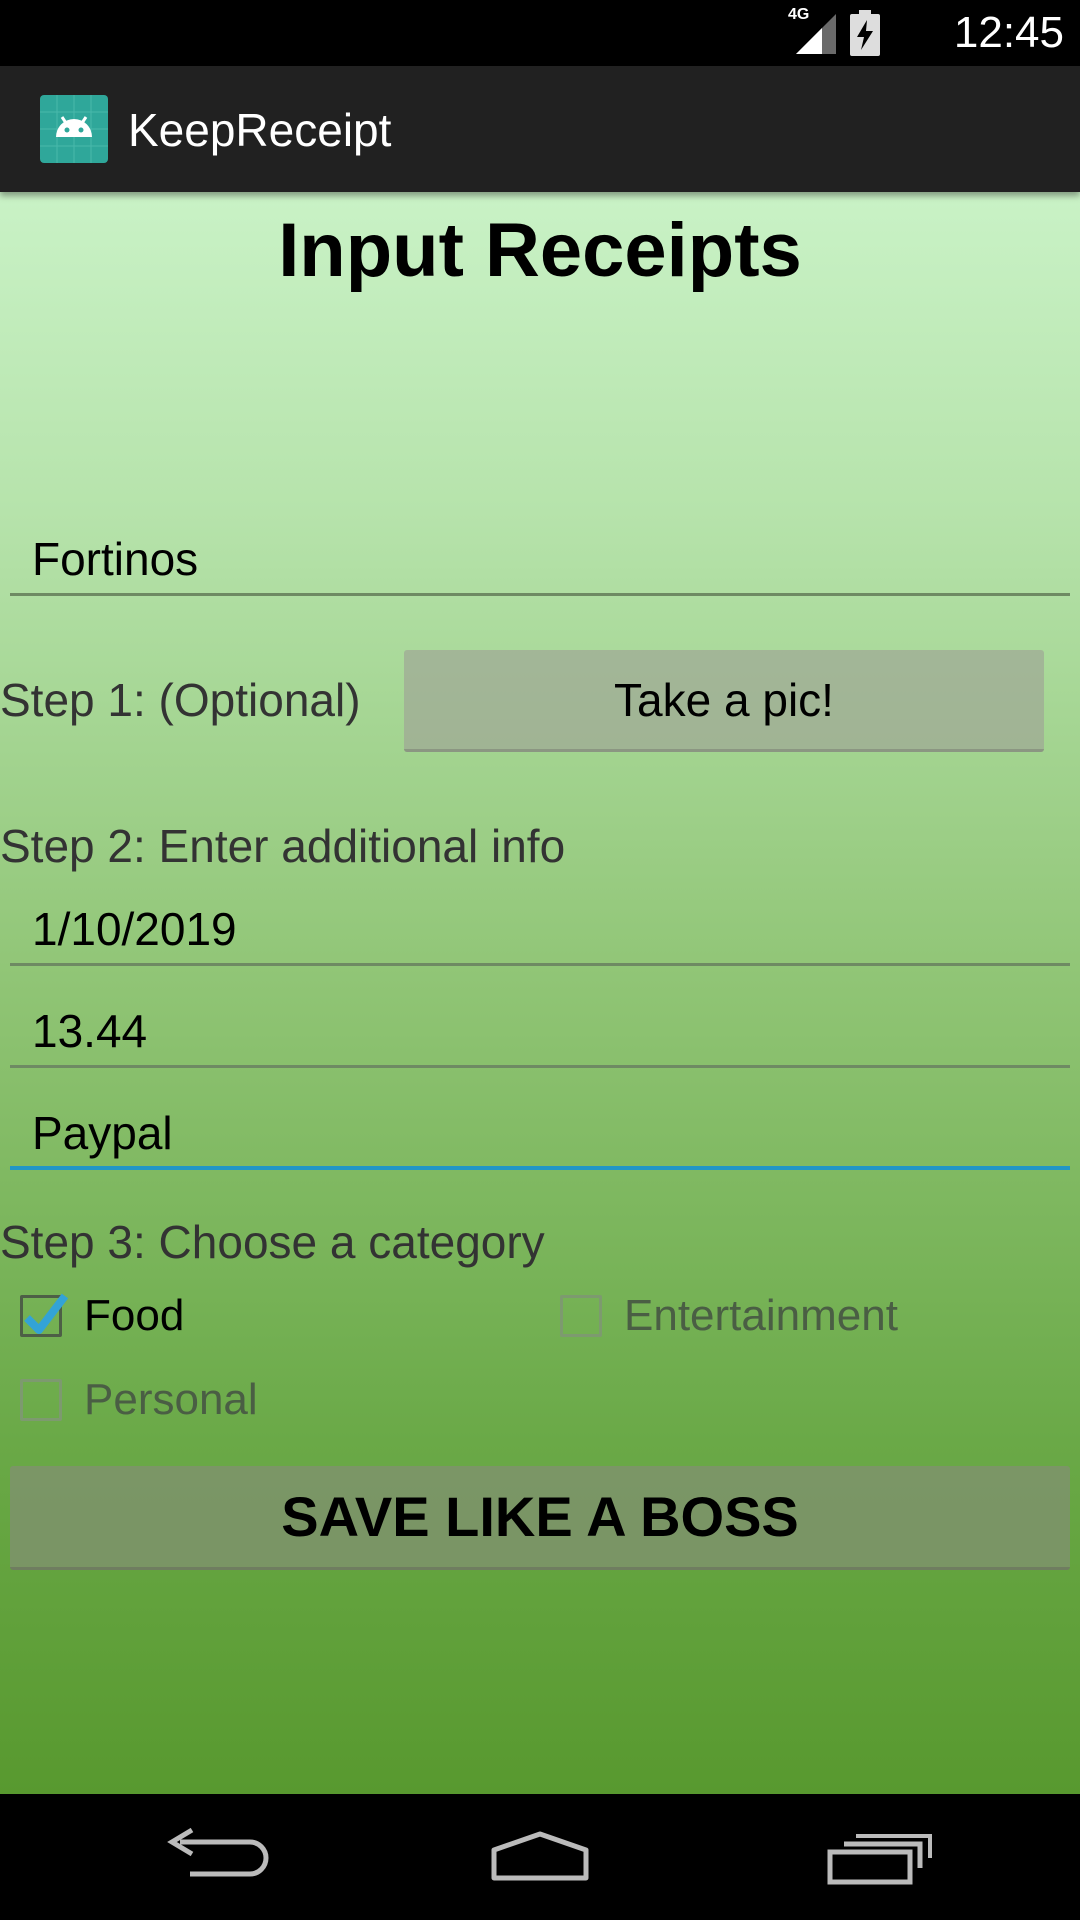 The height and width of the screenshot is (1920, 1080). What do you see at coordinates (171, 1399) in the screenshot?
I see `category-label: Personal` at bounding box center [171, 1399].